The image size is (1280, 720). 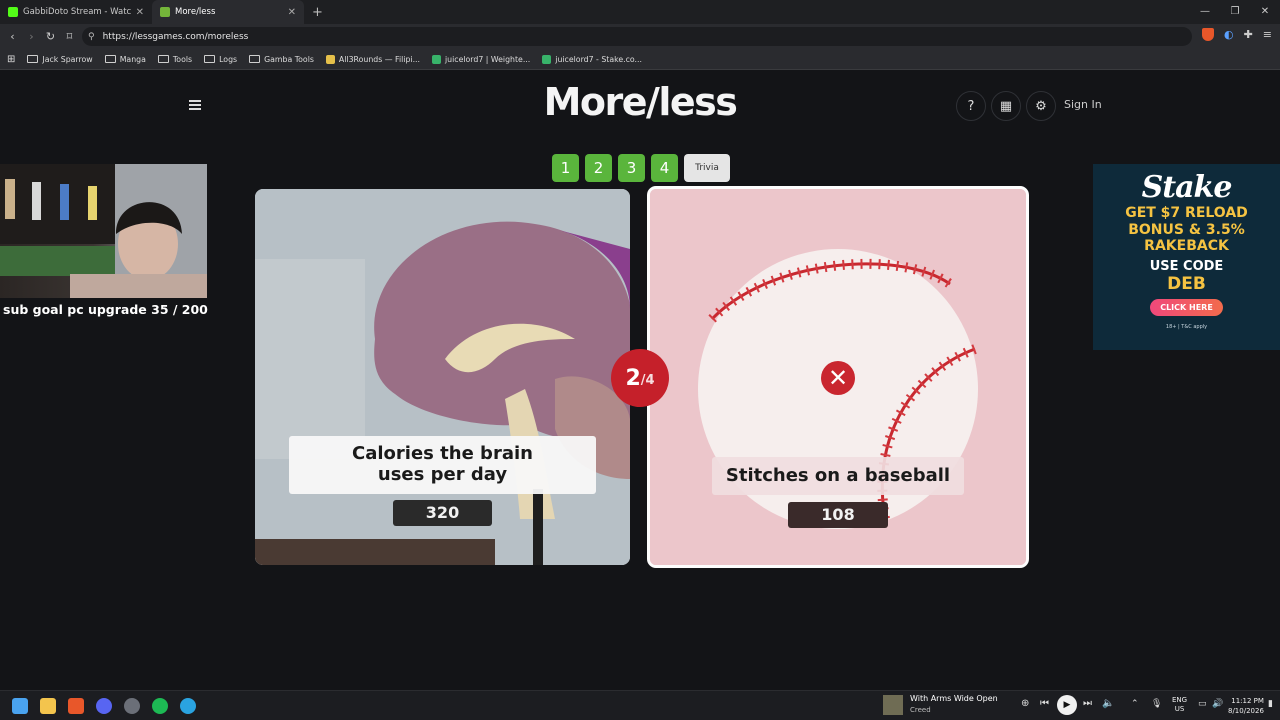 I want to click on bookmark-folder: Manga, so click(x=125, y=59).